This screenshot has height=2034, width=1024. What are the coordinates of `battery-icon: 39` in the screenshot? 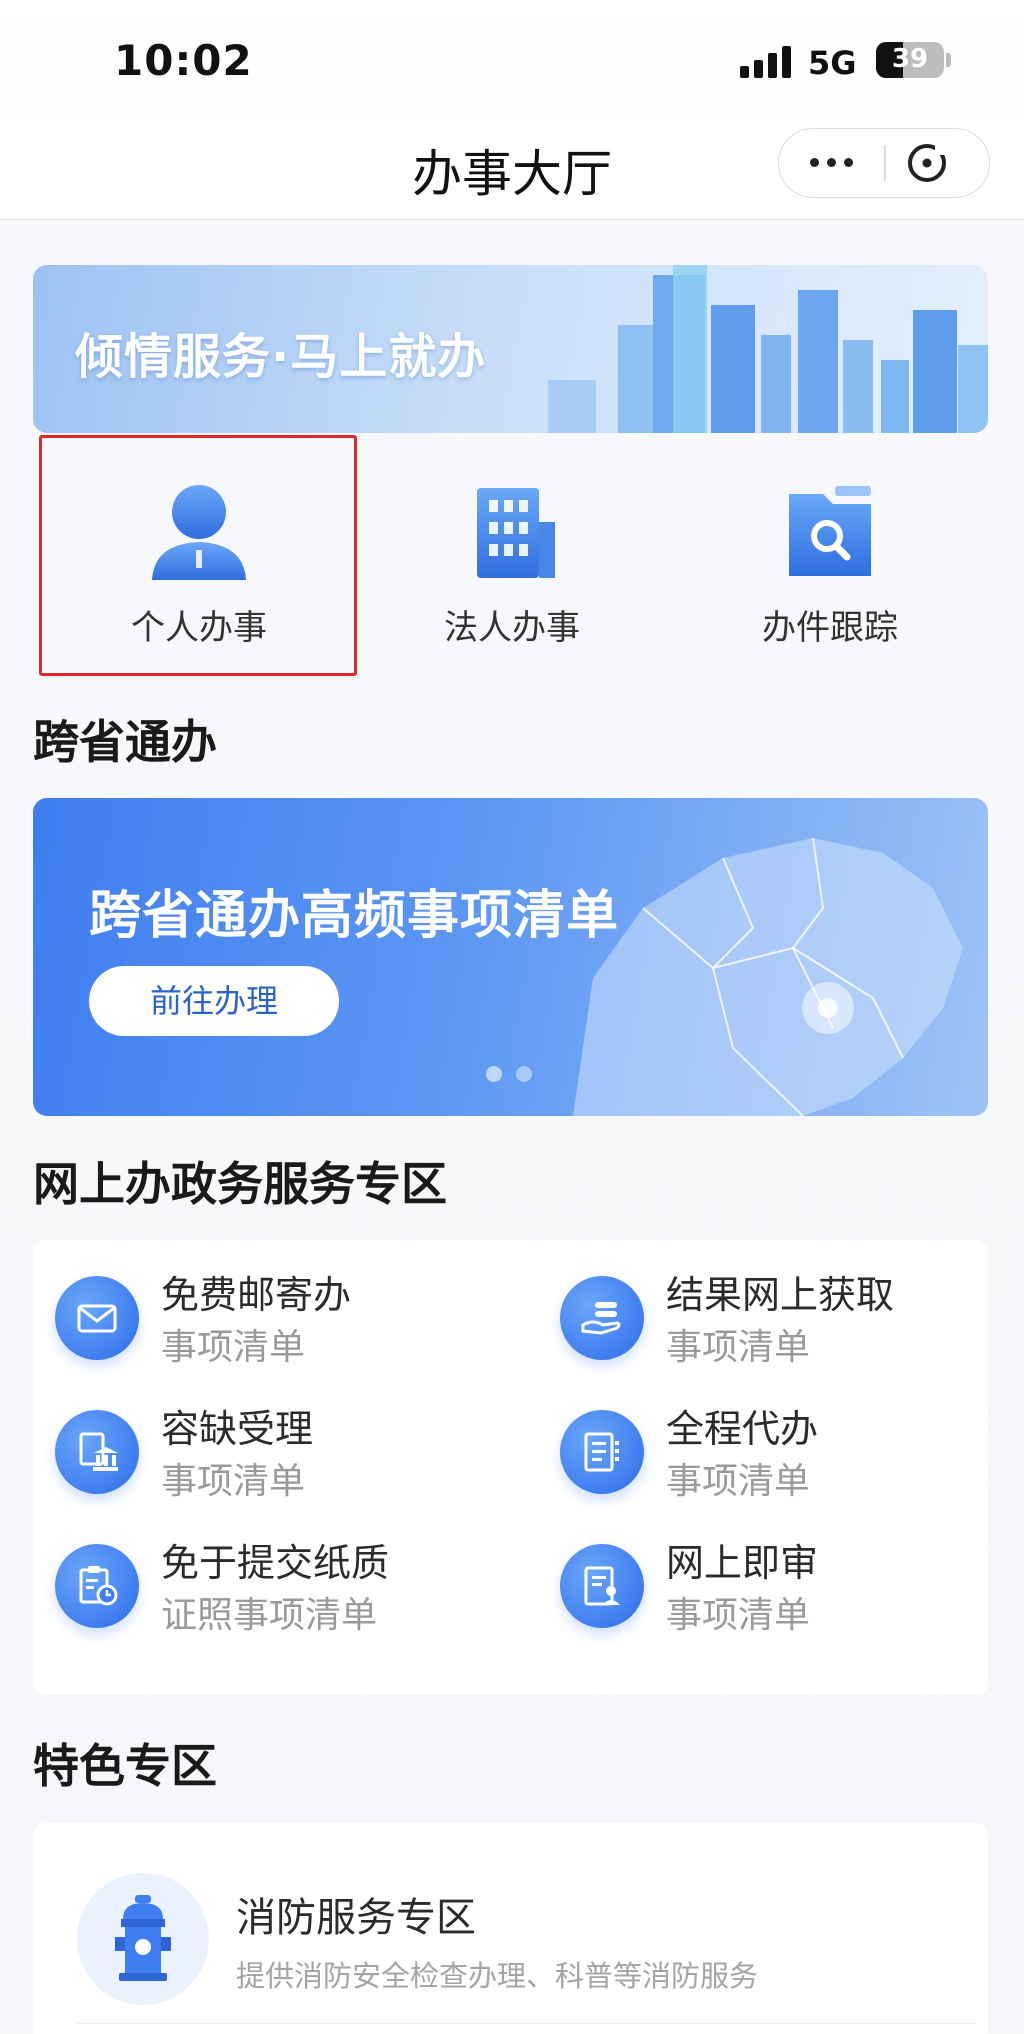 It's located at (910, 60).